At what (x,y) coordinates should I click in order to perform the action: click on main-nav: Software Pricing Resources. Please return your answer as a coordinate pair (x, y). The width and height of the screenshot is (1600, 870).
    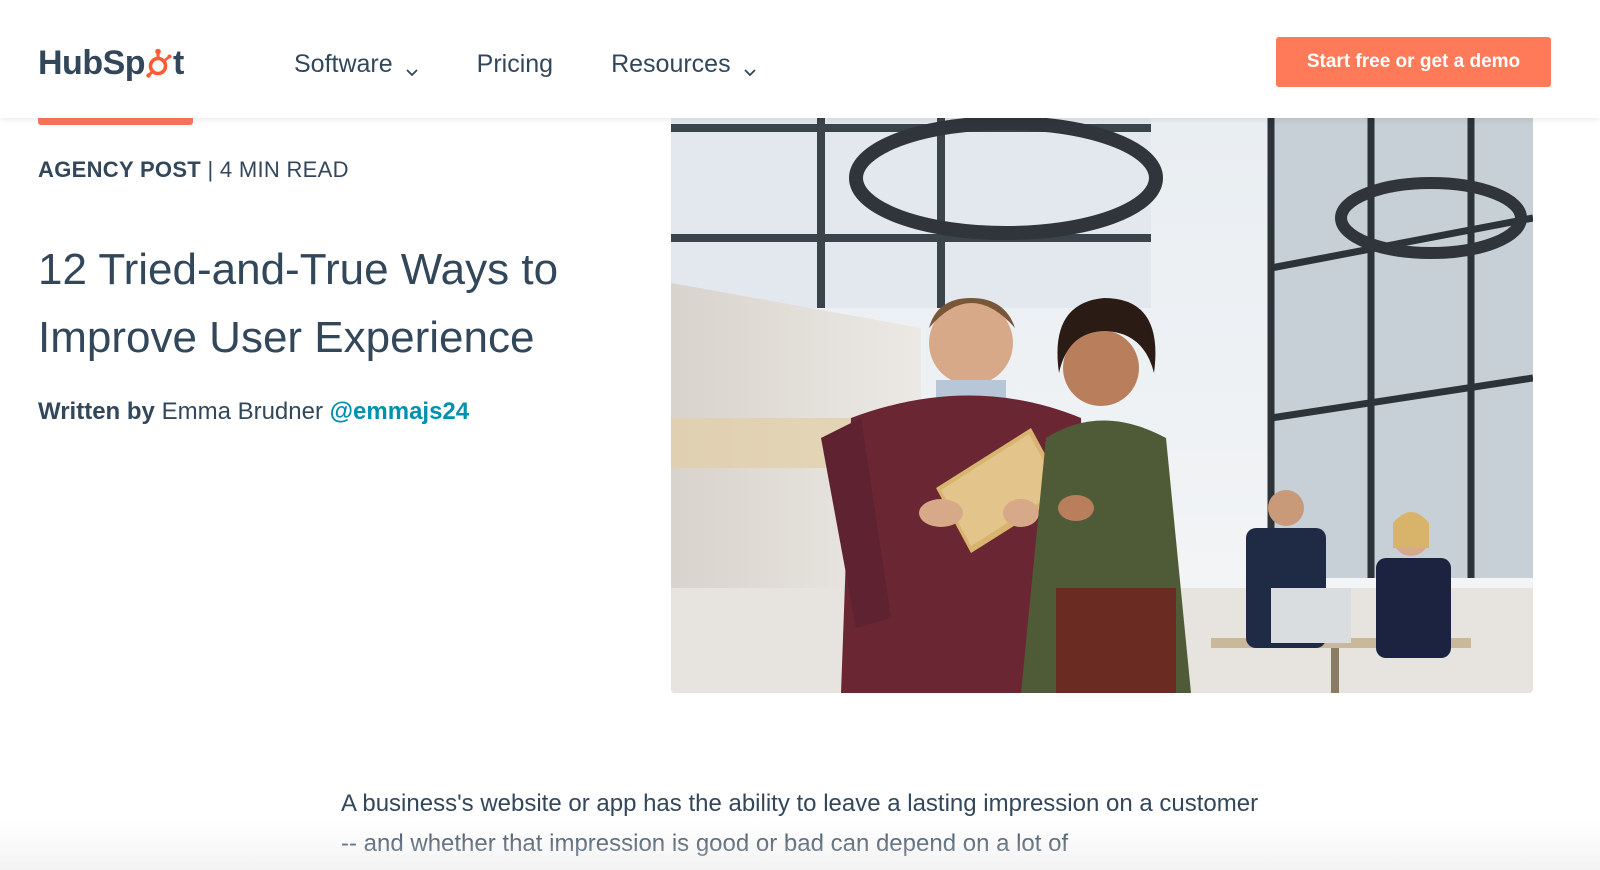
    Looking at the image, I should click on (554, 64).